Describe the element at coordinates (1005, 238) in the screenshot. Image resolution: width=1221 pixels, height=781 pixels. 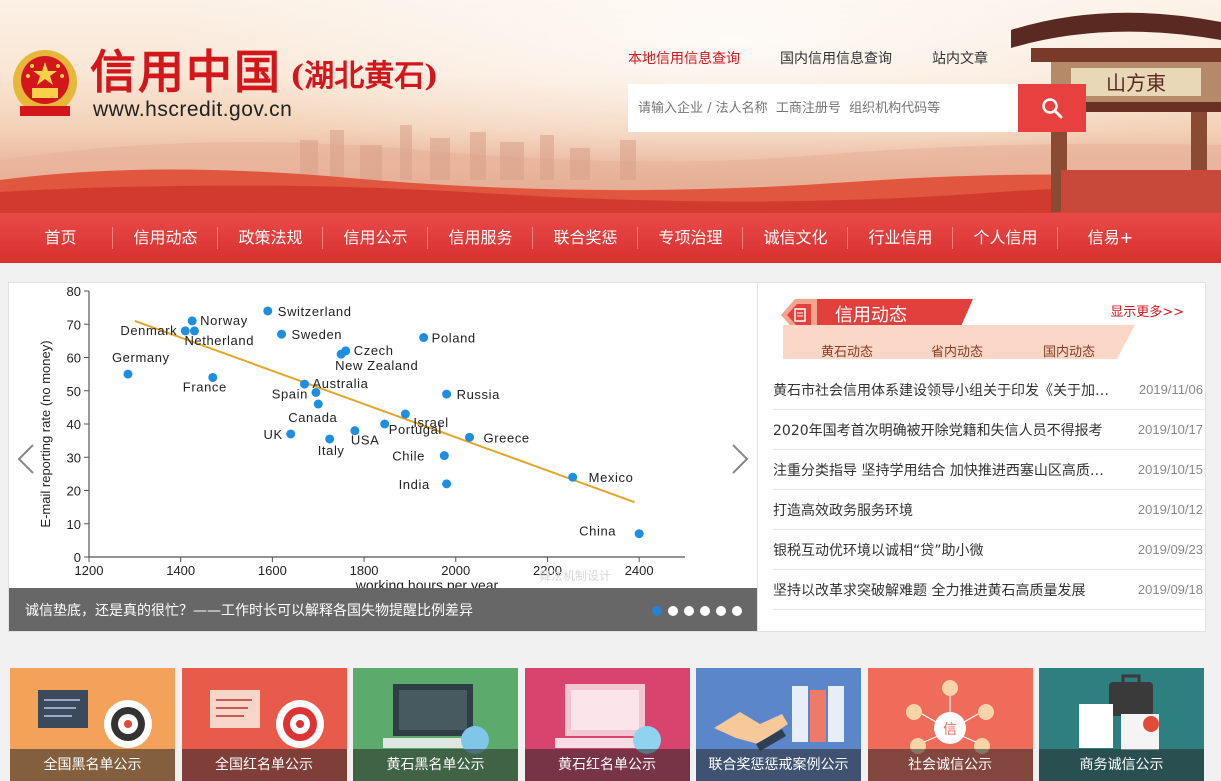
I see `nav-personal-credit: 个人信用` at that location.